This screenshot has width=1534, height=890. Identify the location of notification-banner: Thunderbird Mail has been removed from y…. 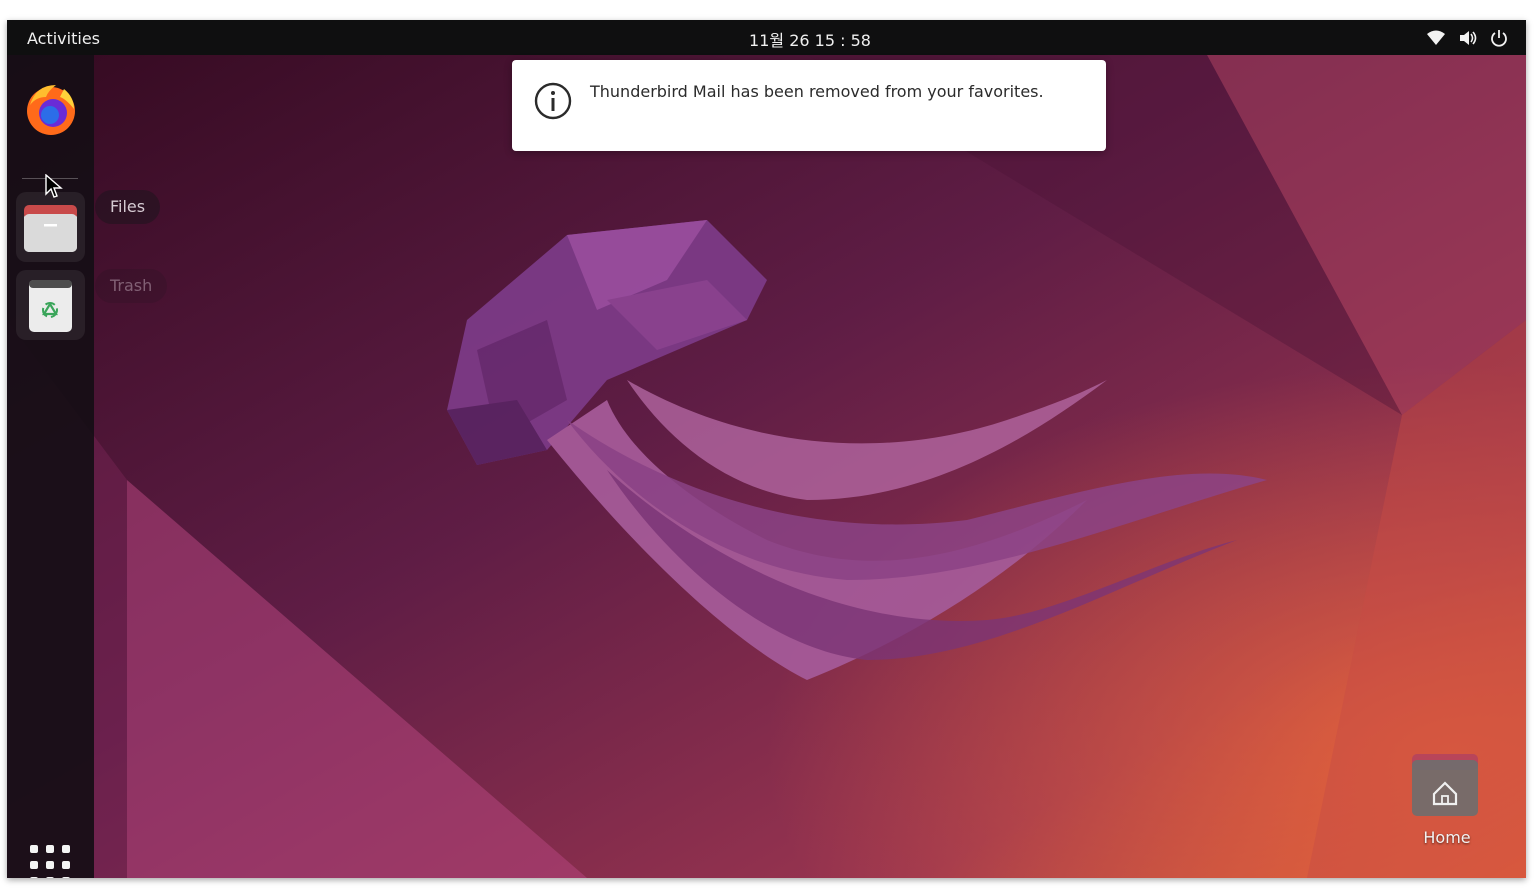
(809, 105).